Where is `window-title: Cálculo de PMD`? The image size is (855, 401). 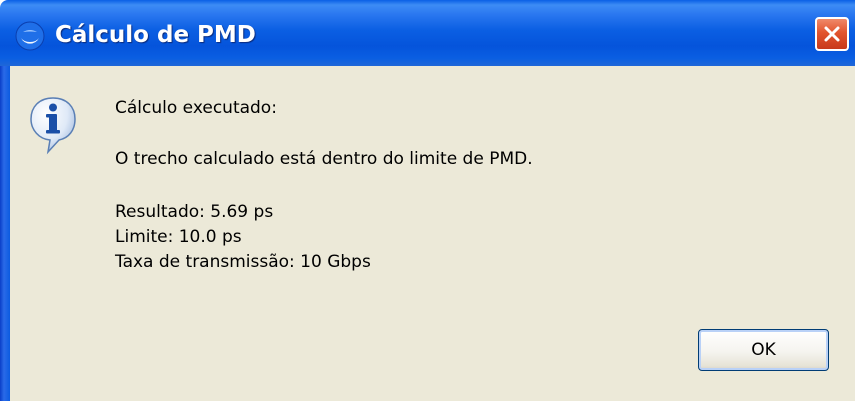 window-title: Cálculo de PMD is located at coordinates (155, 35).